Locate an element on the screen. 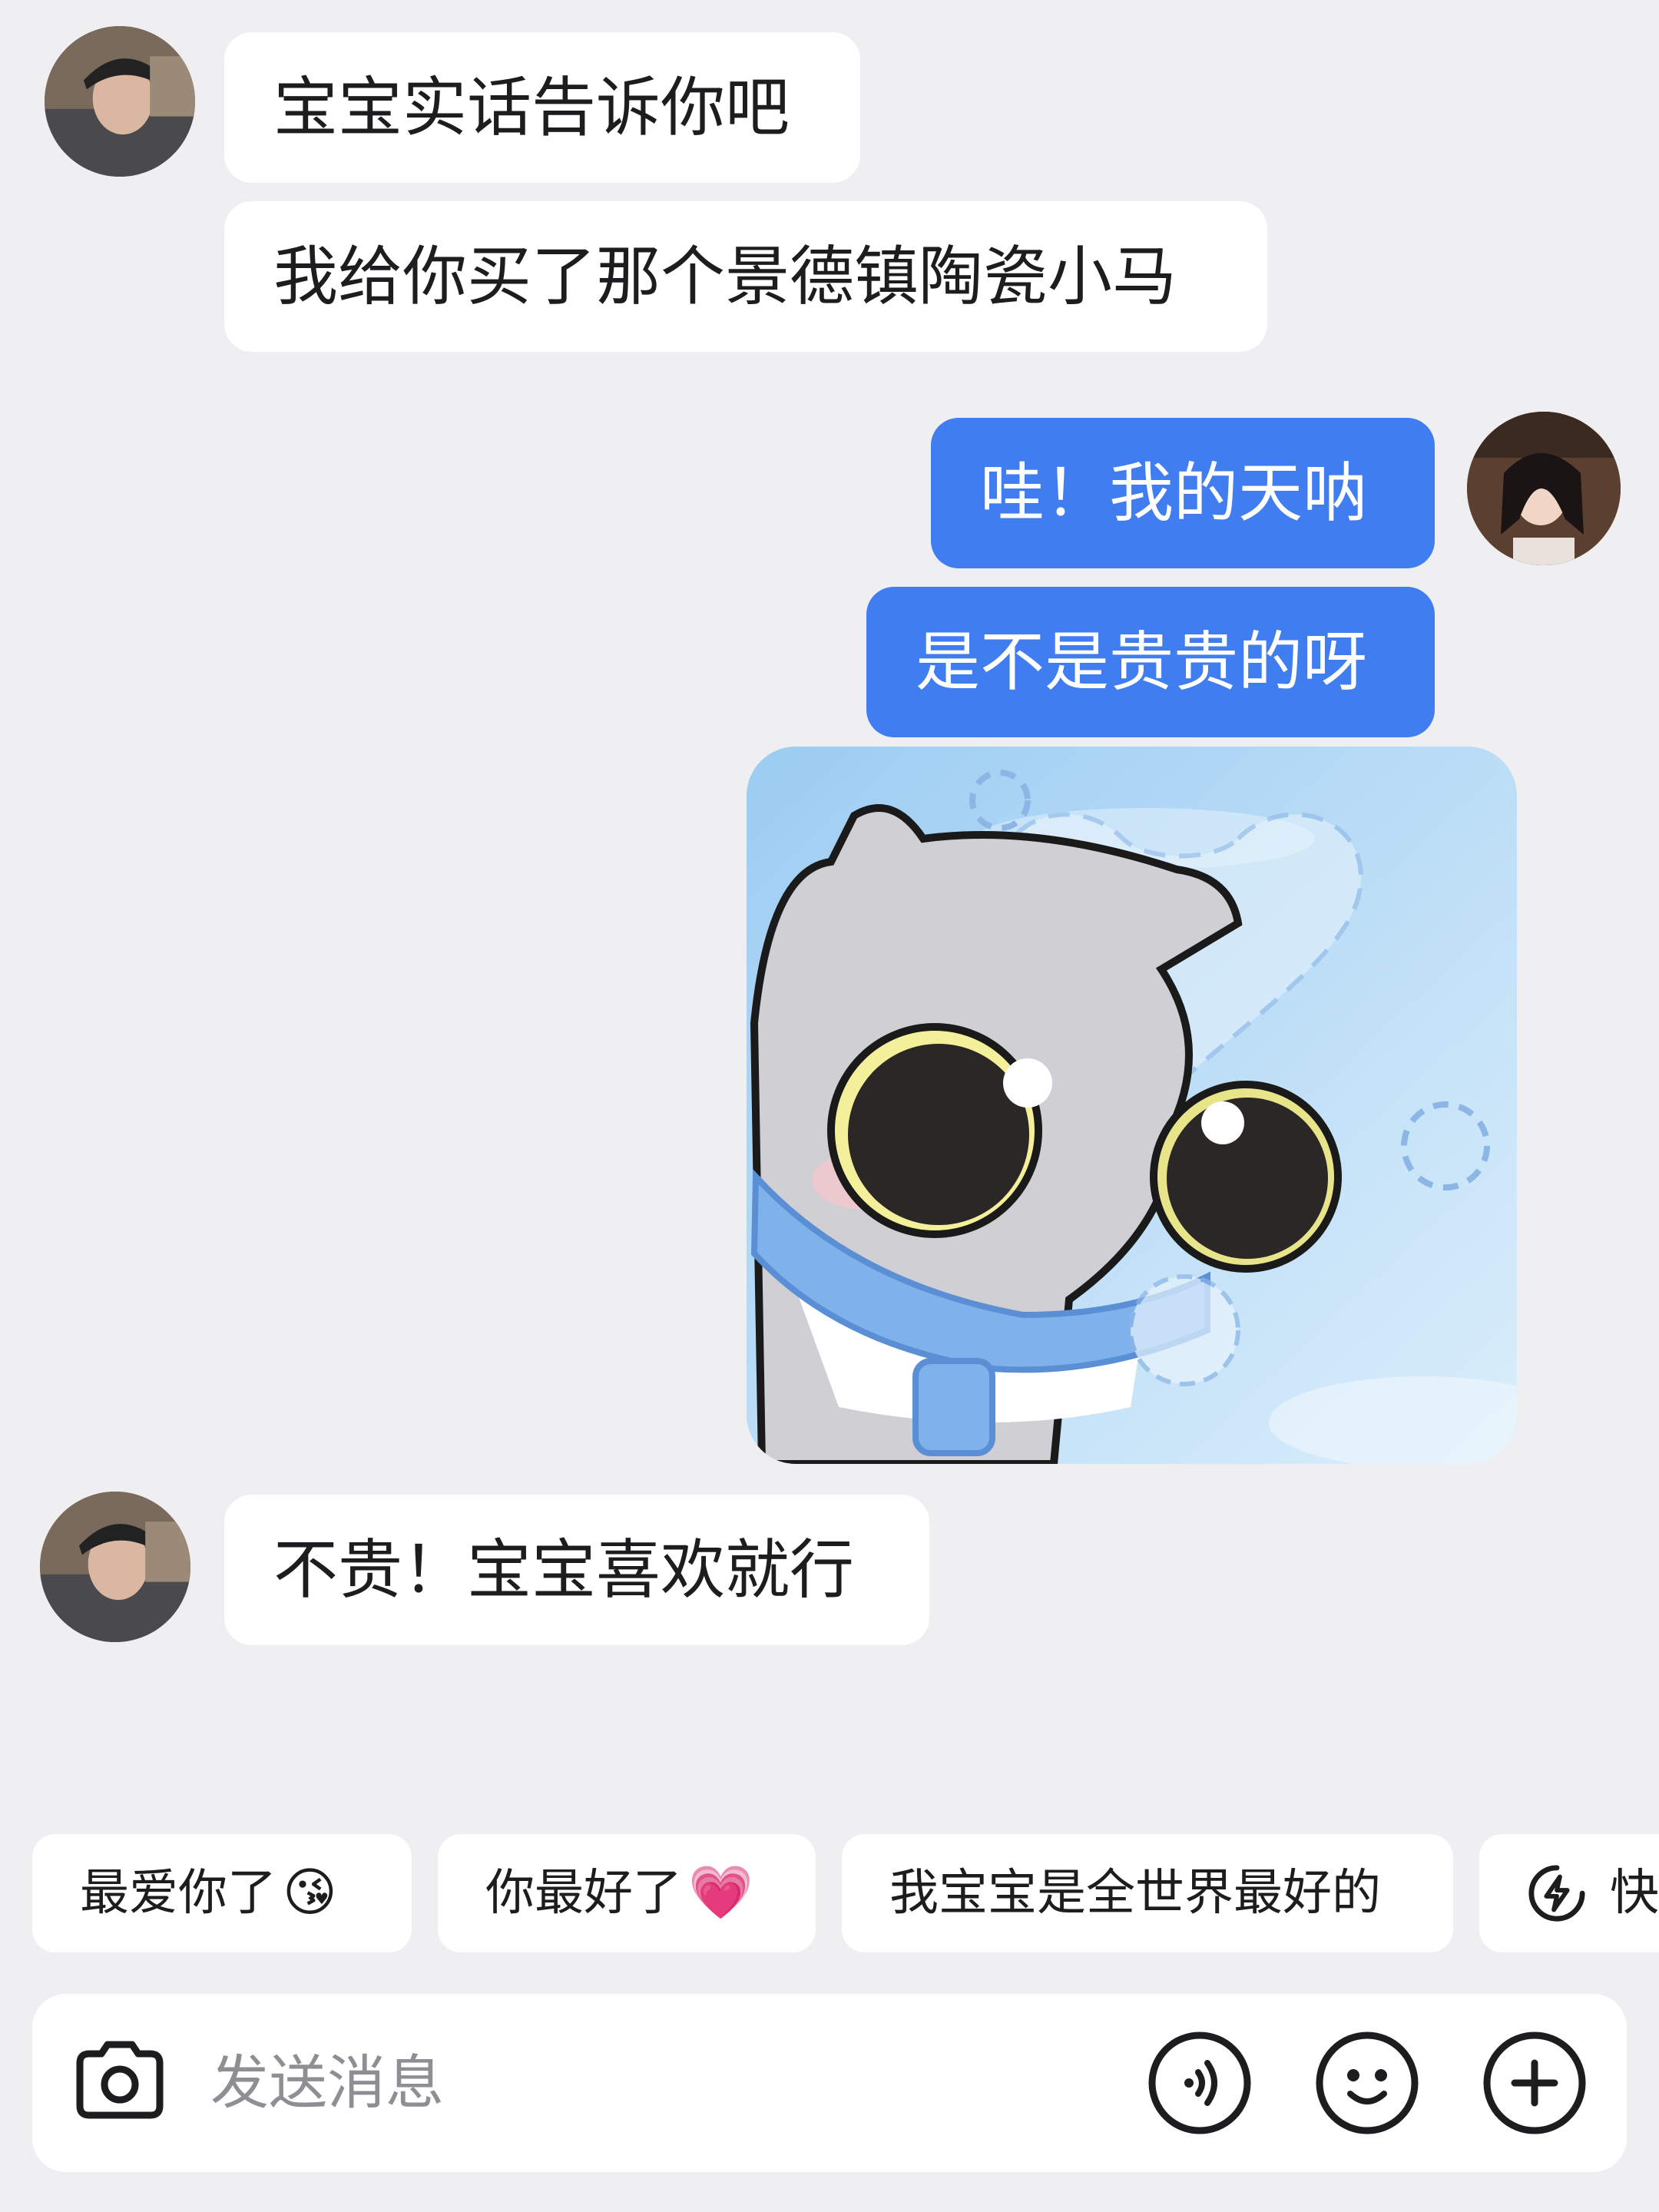 Image resolution: width=1659 pixels, height=2212 pixels. message-bubble-incoming: 不贵！宝宝喜欢就行 is located at coordinates (577, 1570).